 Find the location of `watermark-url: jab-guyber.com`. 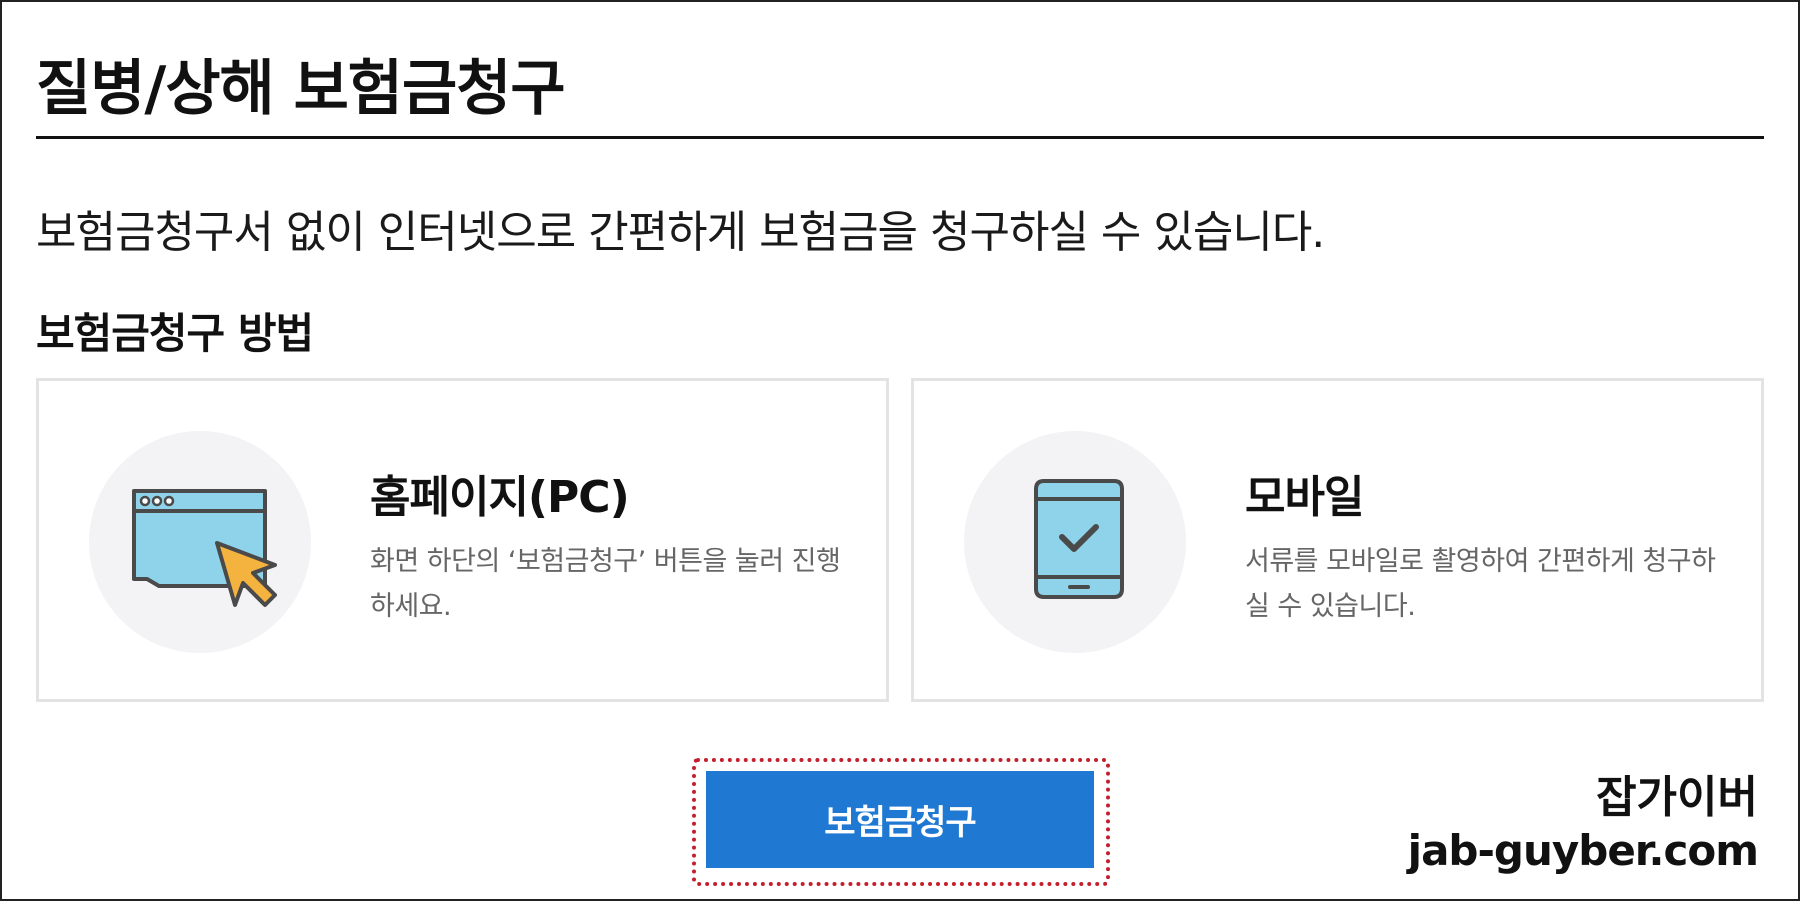

watermark-url: jab-guyber.com is located at coordinates (1583, 850).